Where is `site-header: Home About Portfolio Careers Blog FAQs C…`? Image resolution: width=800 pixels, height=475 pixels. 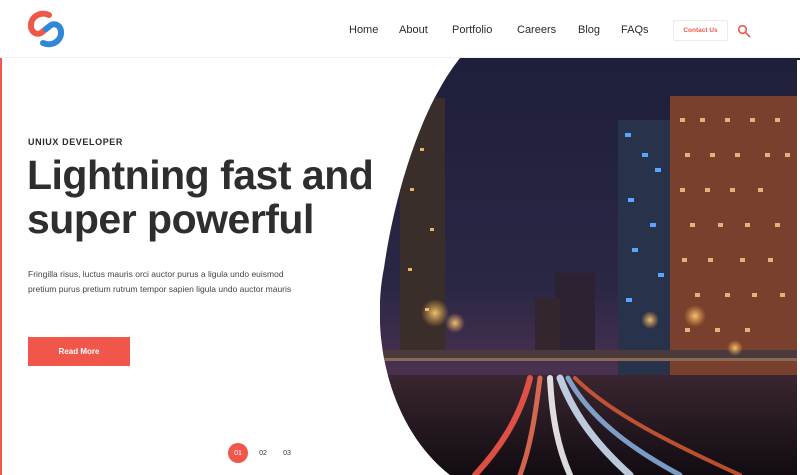
site-header: Home About Portfolio Careers Blog FAQs C… is located at coordinates (400, 29).